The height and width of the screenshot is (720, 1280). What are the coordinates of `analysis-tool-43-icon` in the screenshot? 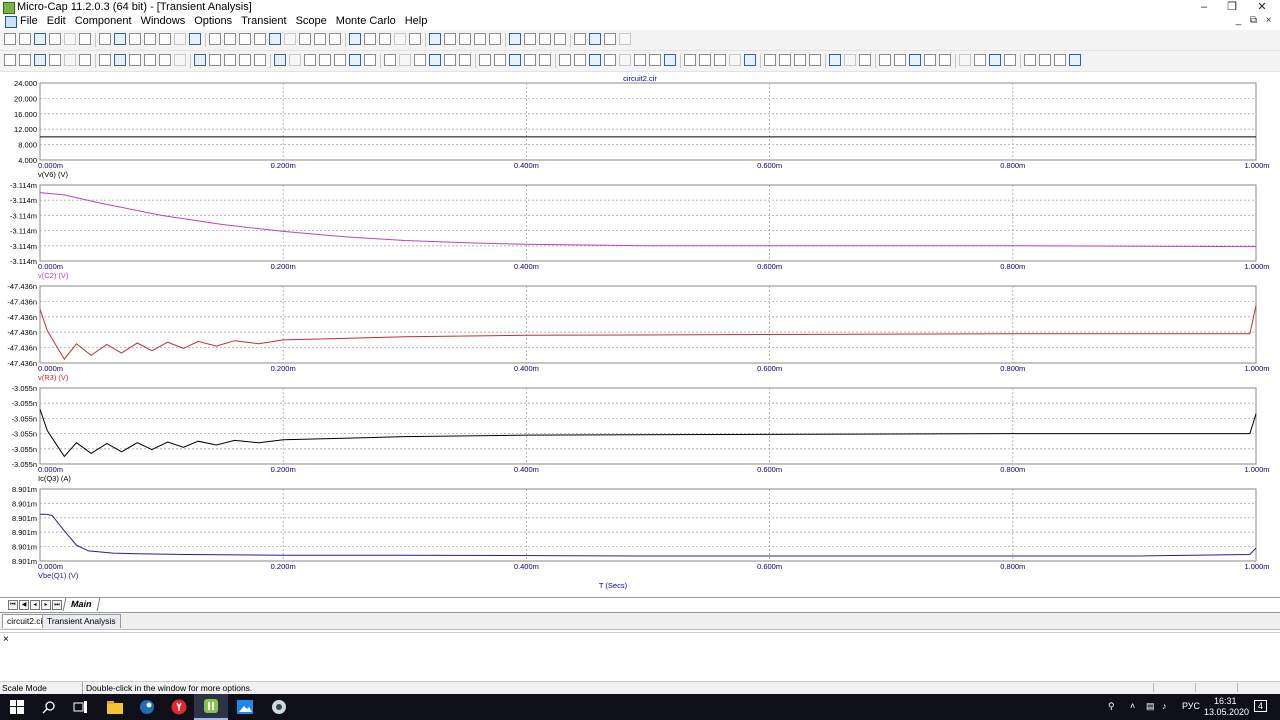 It's located at (670, 60).